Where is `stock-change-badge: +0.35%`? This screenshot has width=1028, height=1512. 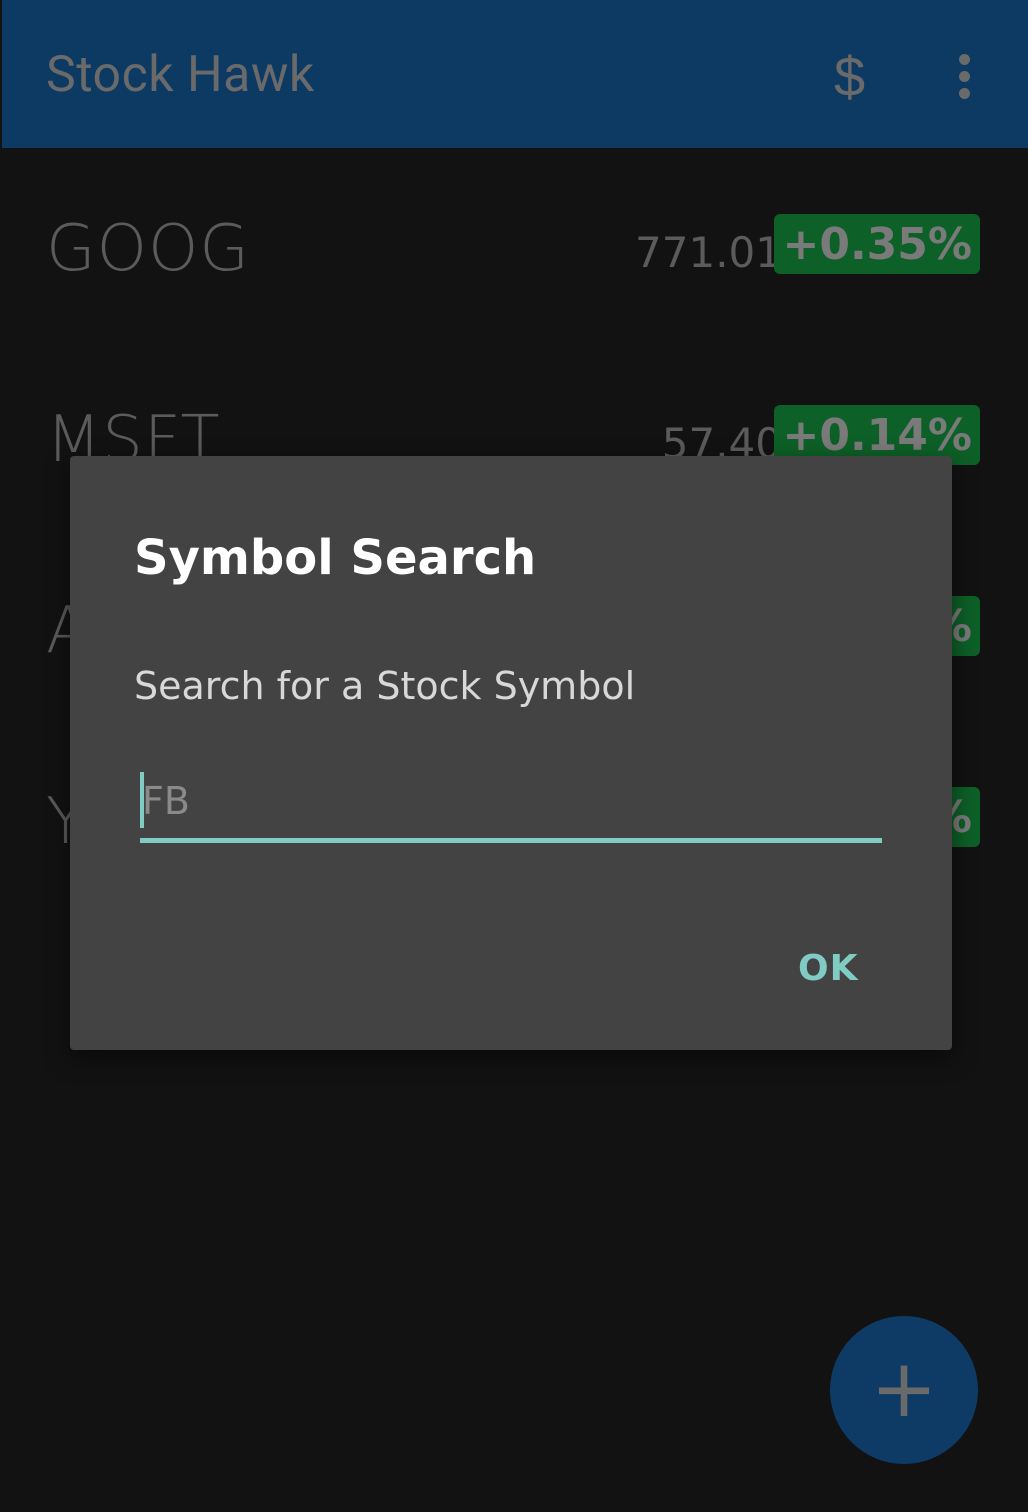
stock-change-badge: +0.35% is located at coordinates (877, 244).